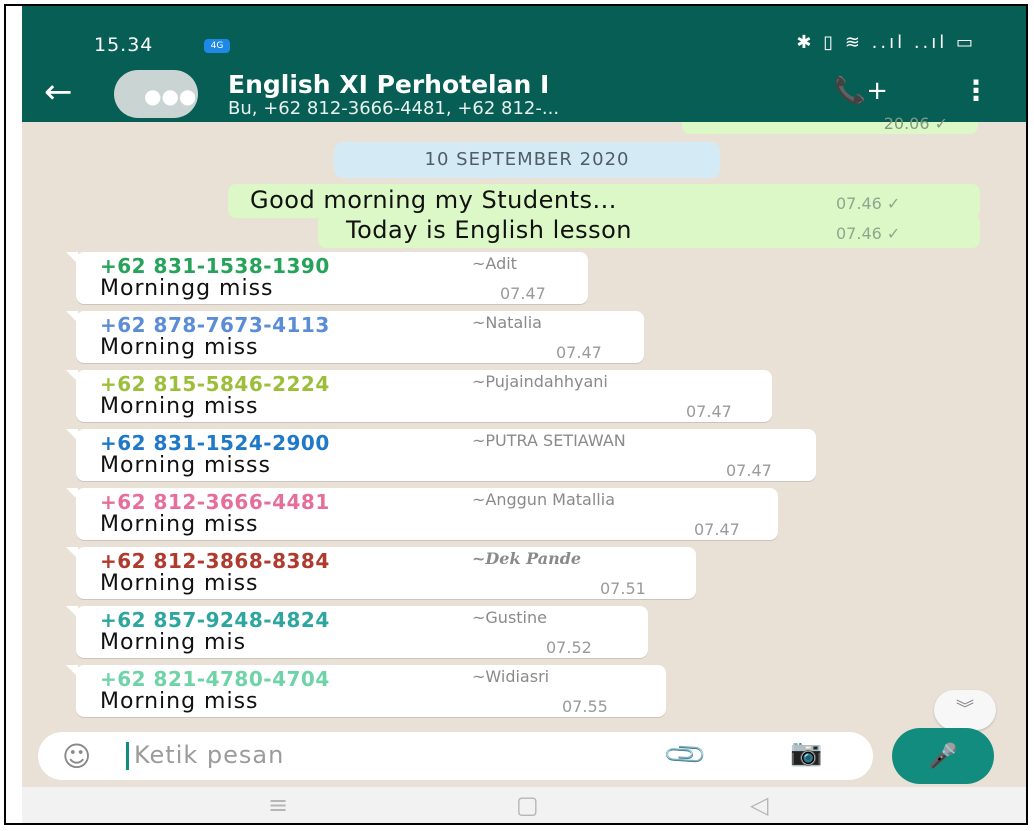  Describe the element at coordinates (511, 676) in the screenshot. I see `sender-name: ~Widiasri` at that location.